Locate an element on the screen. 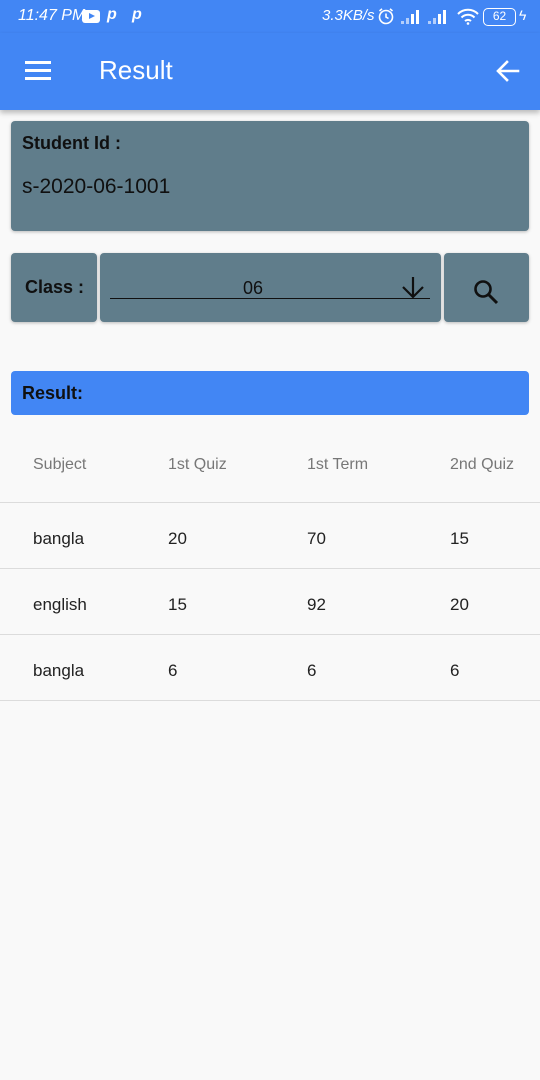  result-label: Result: is located at coordinates (53, 393).